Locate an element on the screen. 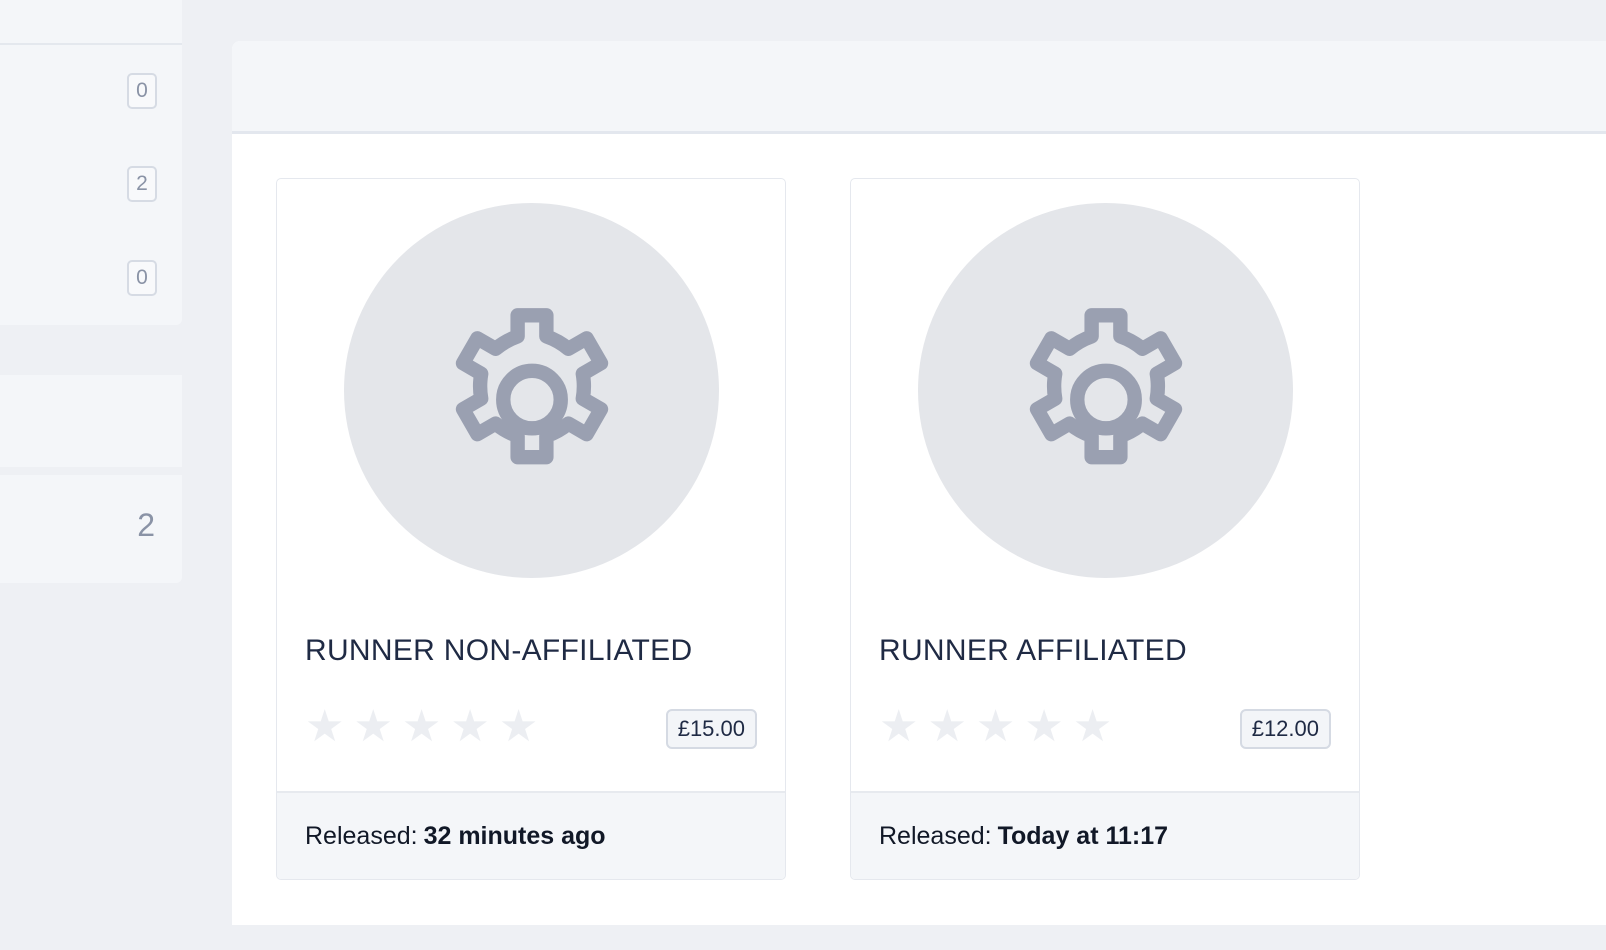 The width and height of the screenshot is (1606, 950). product-title: RUNNER NON-AFFILIATED is located at coordinates (498, 651).